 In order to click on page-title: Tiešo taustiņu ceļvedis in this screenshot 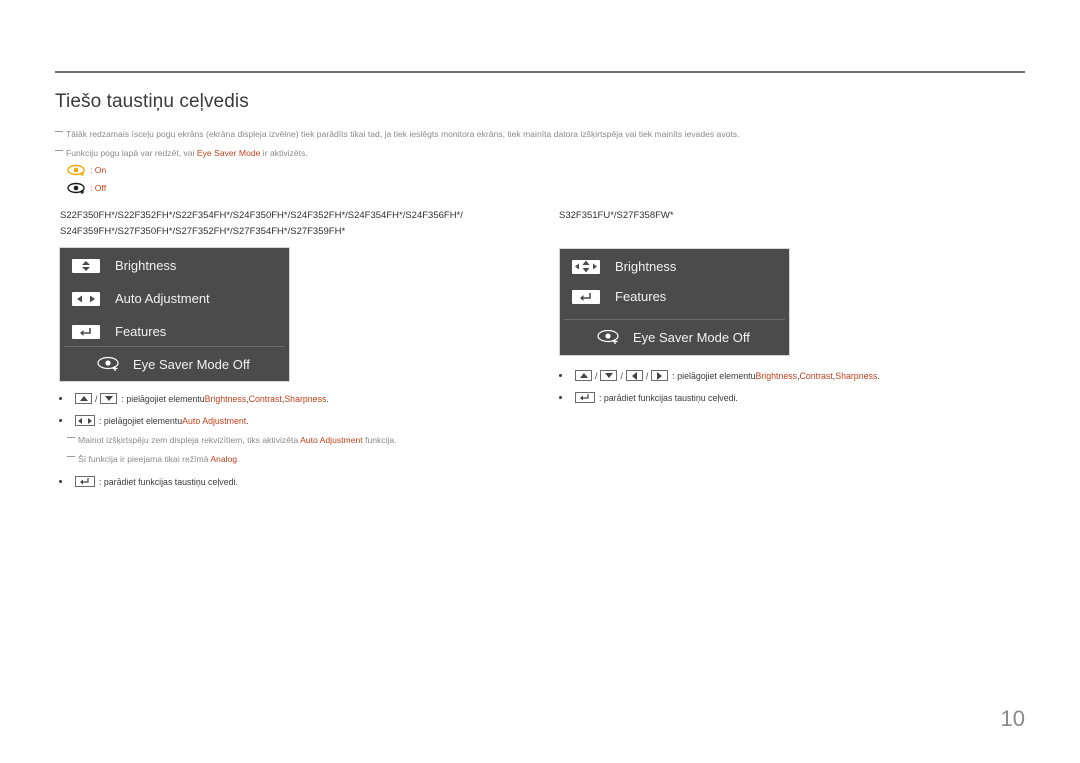, I will do `click(152, 101)`.